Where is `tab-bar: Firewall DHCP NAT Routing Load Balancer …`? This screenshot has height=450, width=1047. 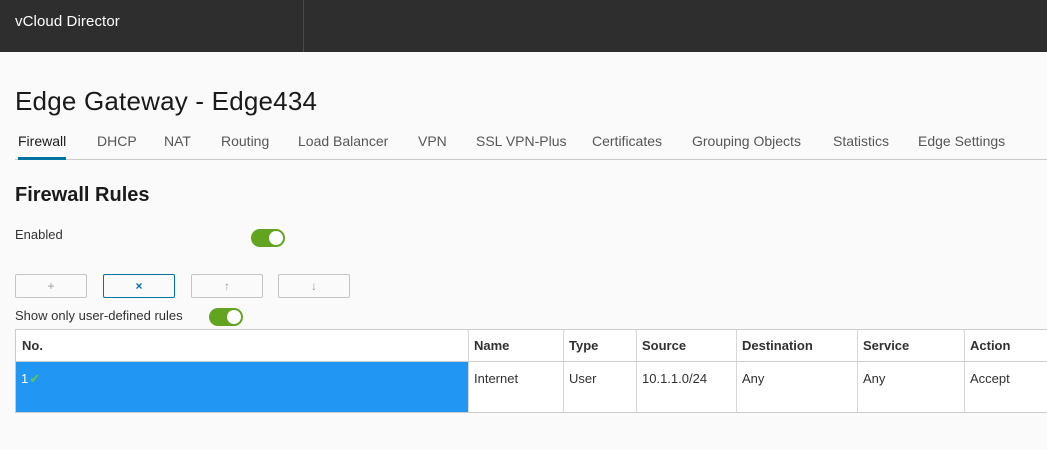 tab-bar: Firewall DHCP NAT Routing Load Balancer … is located at coordinates (531, 144).